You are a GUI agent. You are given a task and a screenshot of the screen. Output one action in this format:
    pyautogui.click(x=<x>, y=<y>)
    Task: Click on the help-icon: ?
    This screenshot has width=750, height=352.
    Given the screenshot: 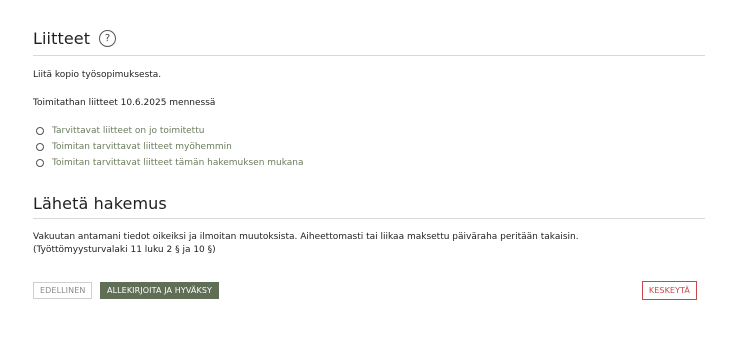 What is the action you would take?
    pyautogui.click(x=108, y=38)
    